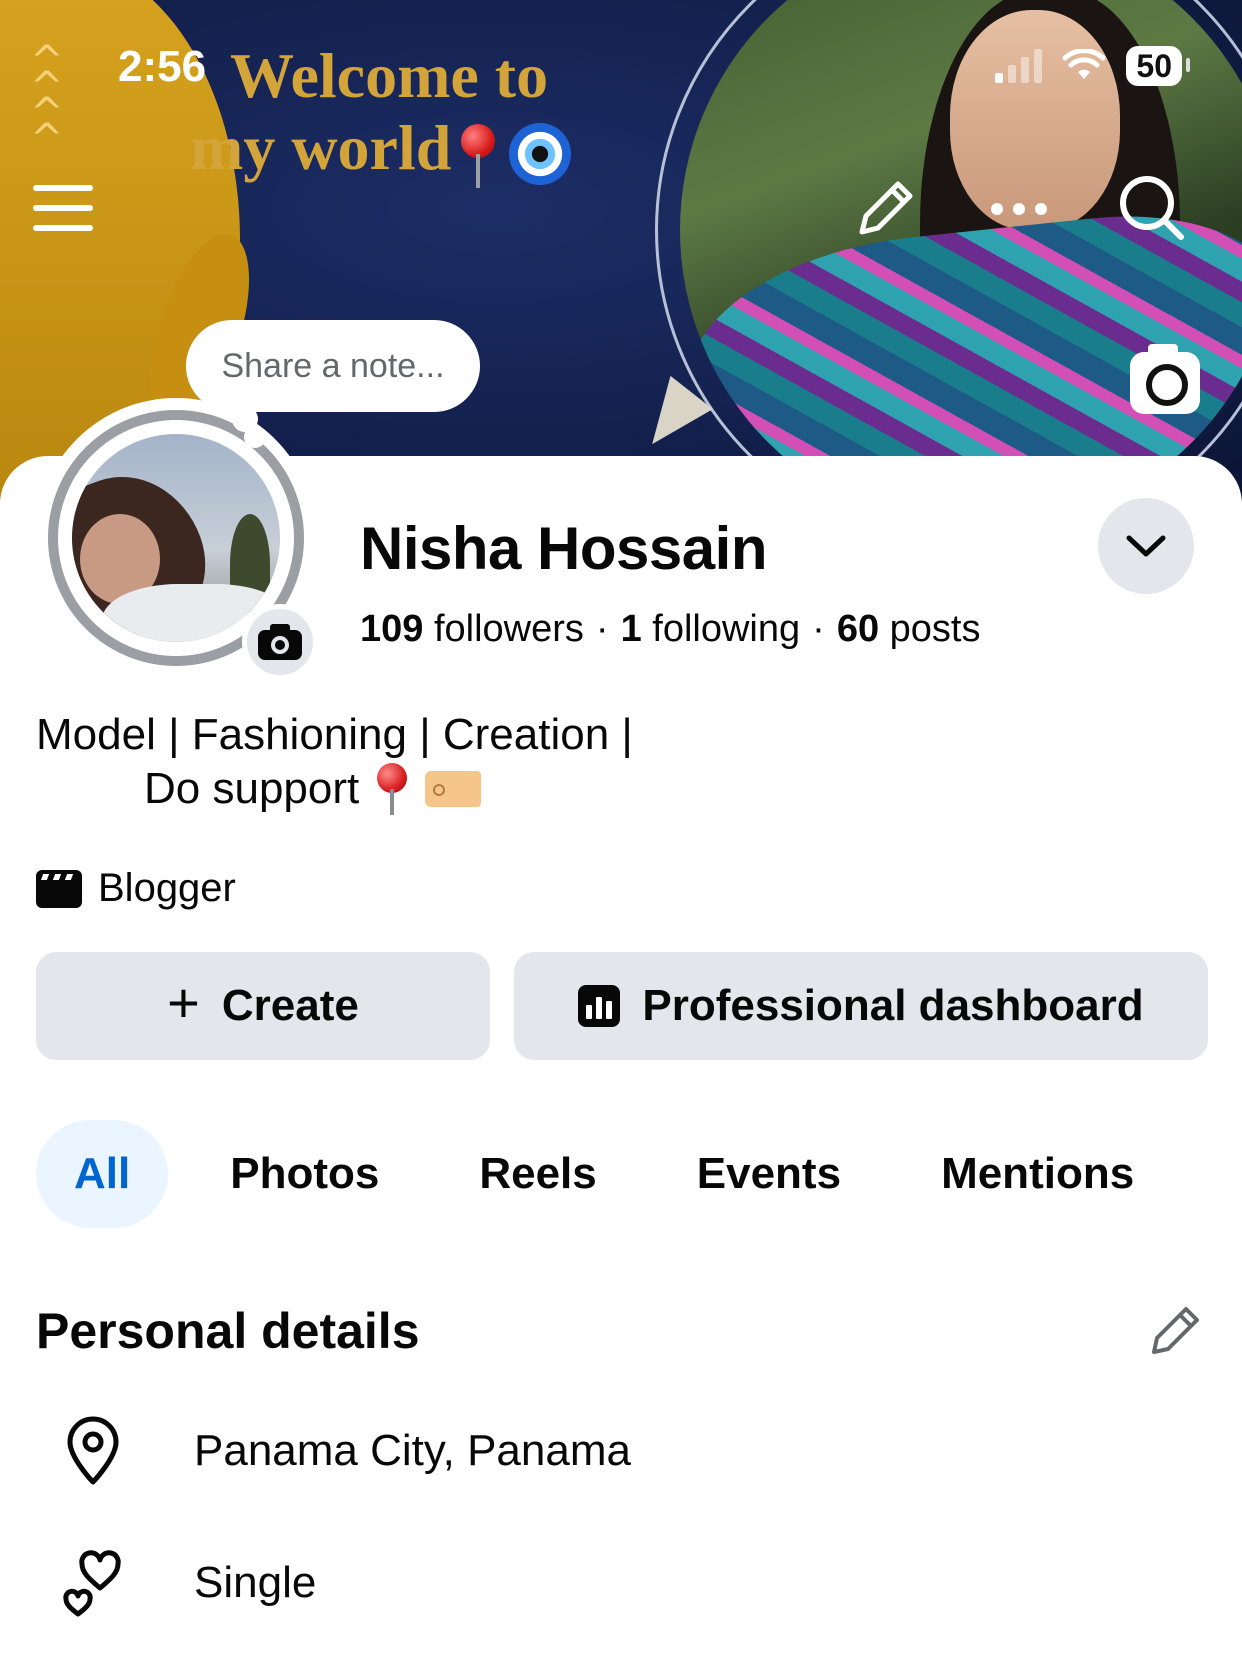  What do you see at coordinates (59, 888) in the screenshot?
I see `clapperboard-icon` at bounding box center [59, 888].